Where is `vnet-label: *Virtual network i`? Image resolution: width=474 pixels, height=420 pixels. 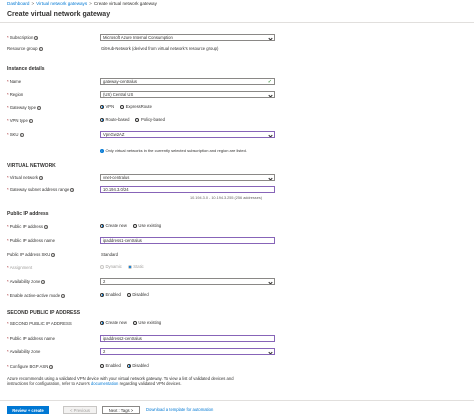
vnet-label: *Virtual network i is located at coordinates (25, 177).